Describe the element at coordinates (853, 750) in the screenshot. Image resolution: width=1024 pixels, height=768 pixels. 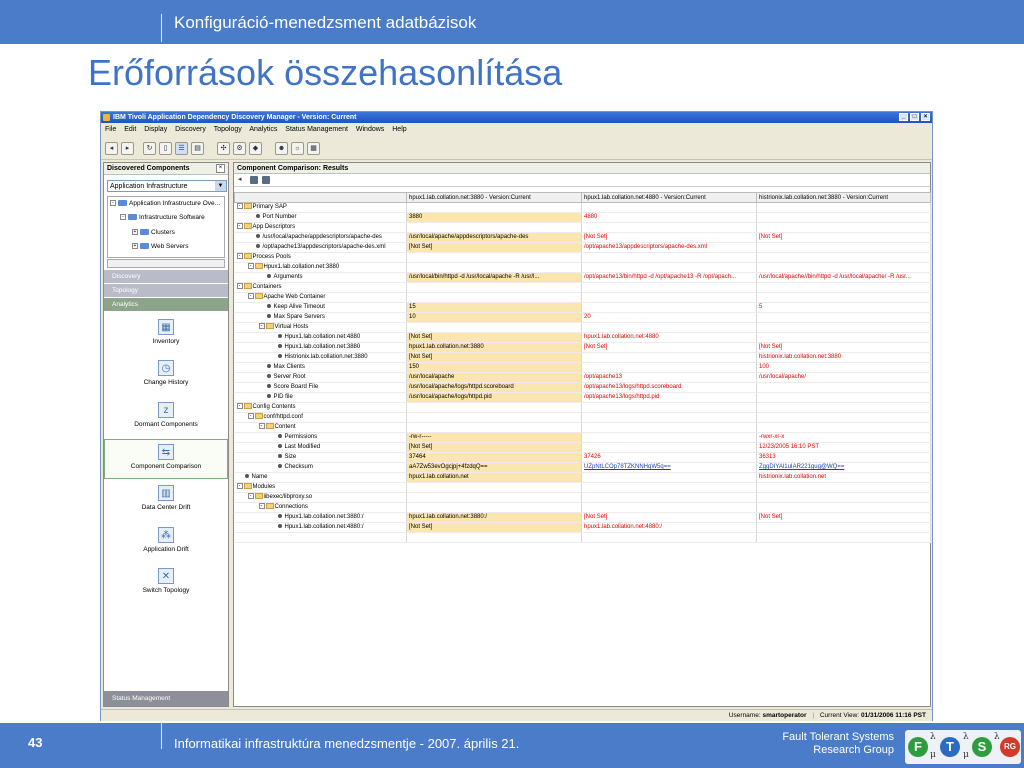
I see `organization-line-2: Research Group` at that location.